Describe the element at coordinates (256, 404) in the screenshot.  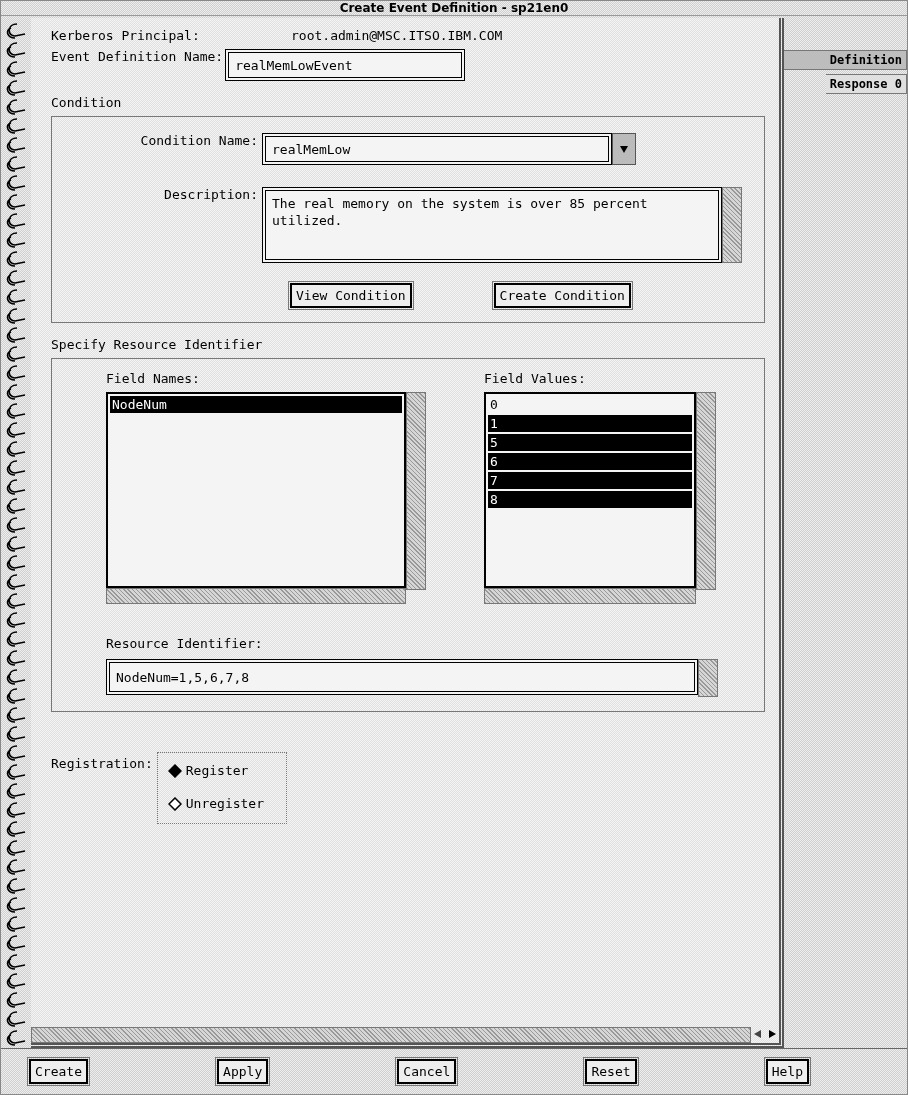
I see `list-item: NodeNum` at that location.